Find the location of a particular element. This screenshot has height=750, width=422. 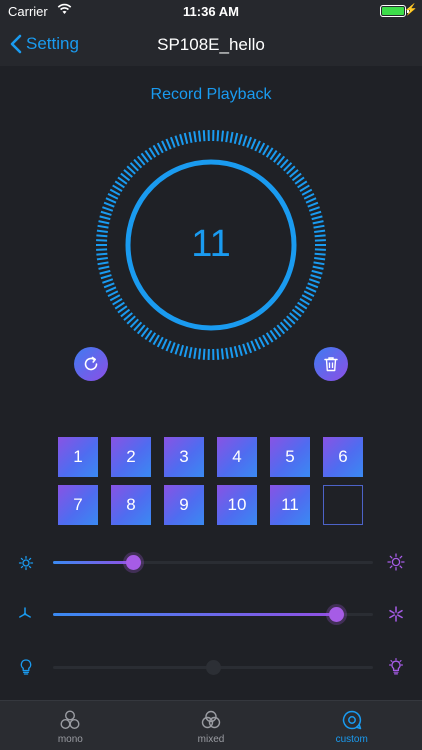

record-slot: 10 is located at coordinates (237, 505).